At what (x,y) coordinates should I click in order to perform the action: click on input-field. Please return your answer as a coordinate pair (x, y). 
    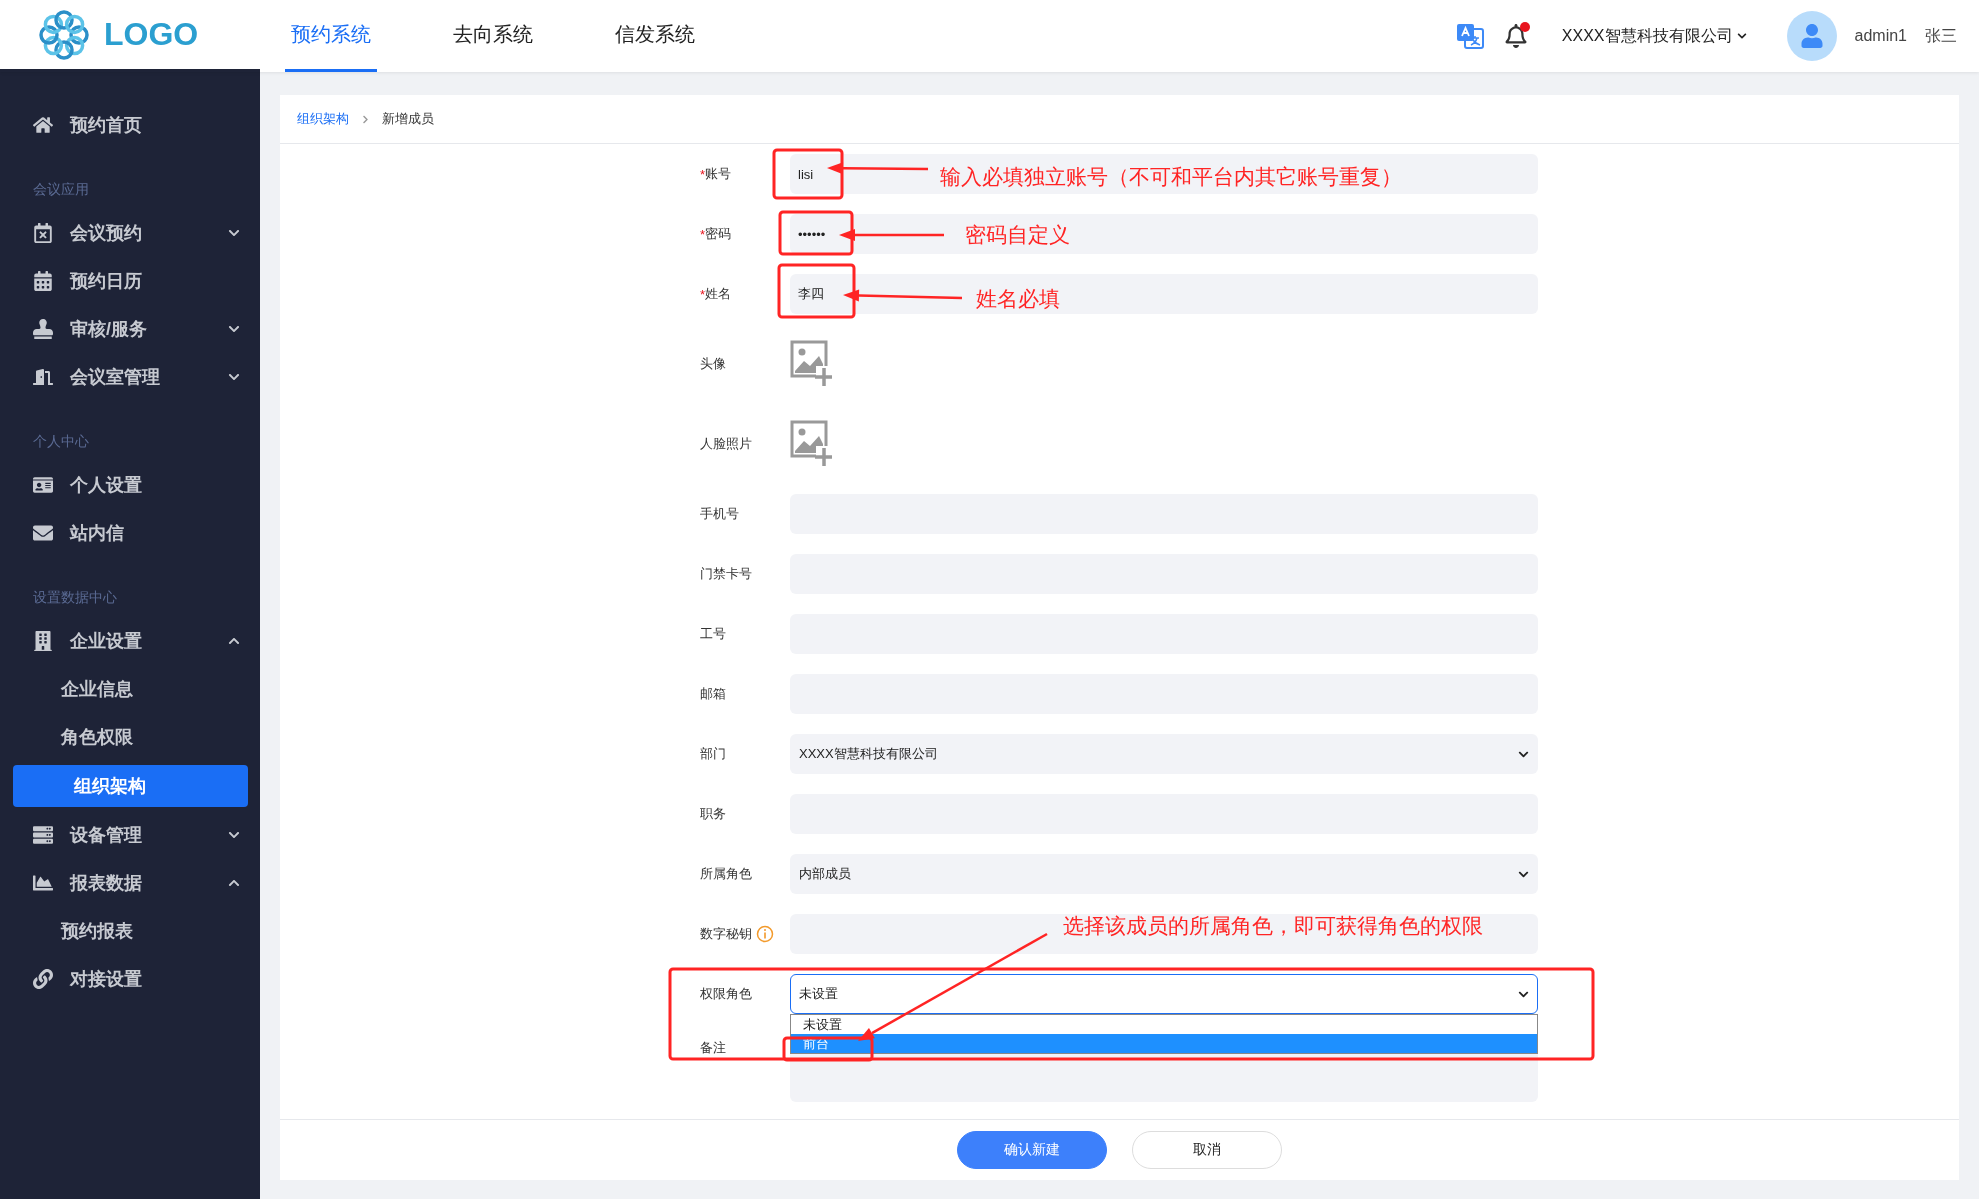
    Looking at the image, I should click on (1164, 934).